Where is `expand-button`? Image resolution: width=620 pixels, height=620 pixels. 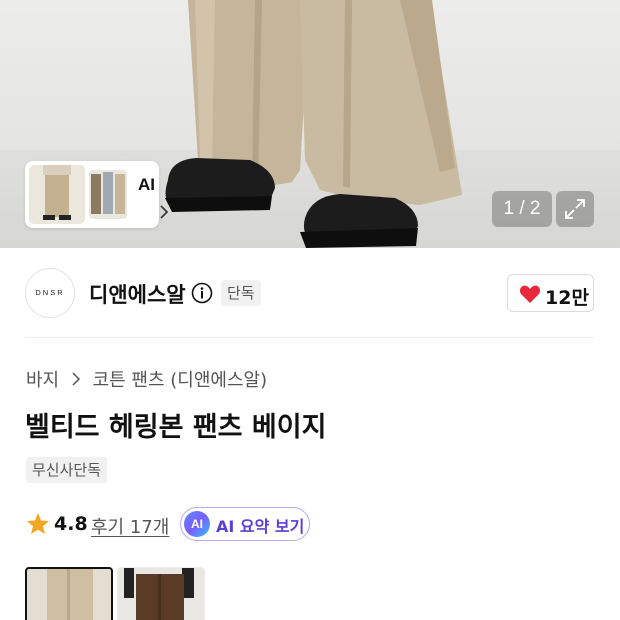
expand-button is located at coordinates (575, 209).